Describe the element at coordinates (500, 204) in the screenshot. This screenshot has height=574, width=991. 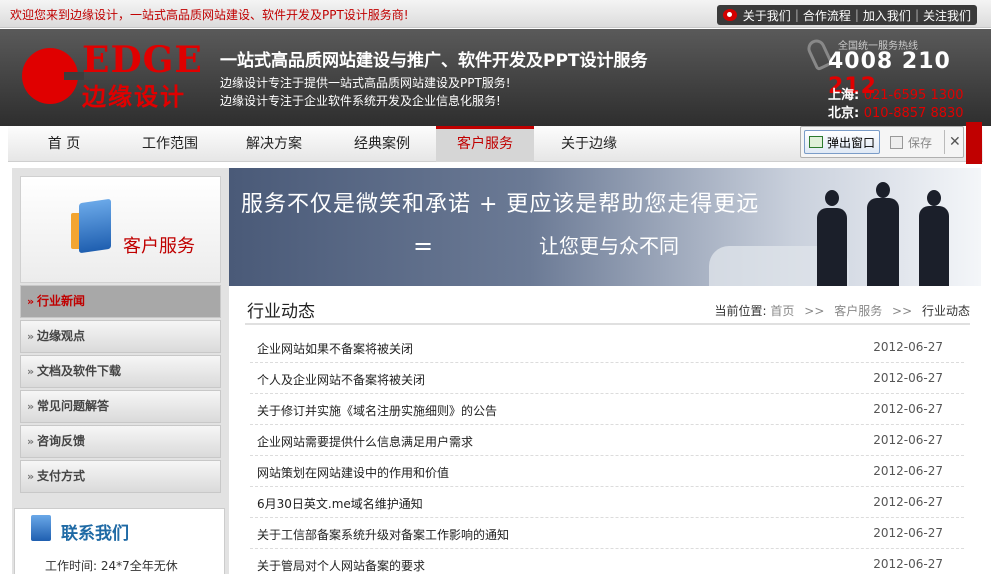
I see `banner-line-1: 服务不仅是微笑和承诺 + 更应该是帮助您走得更远` at that location.